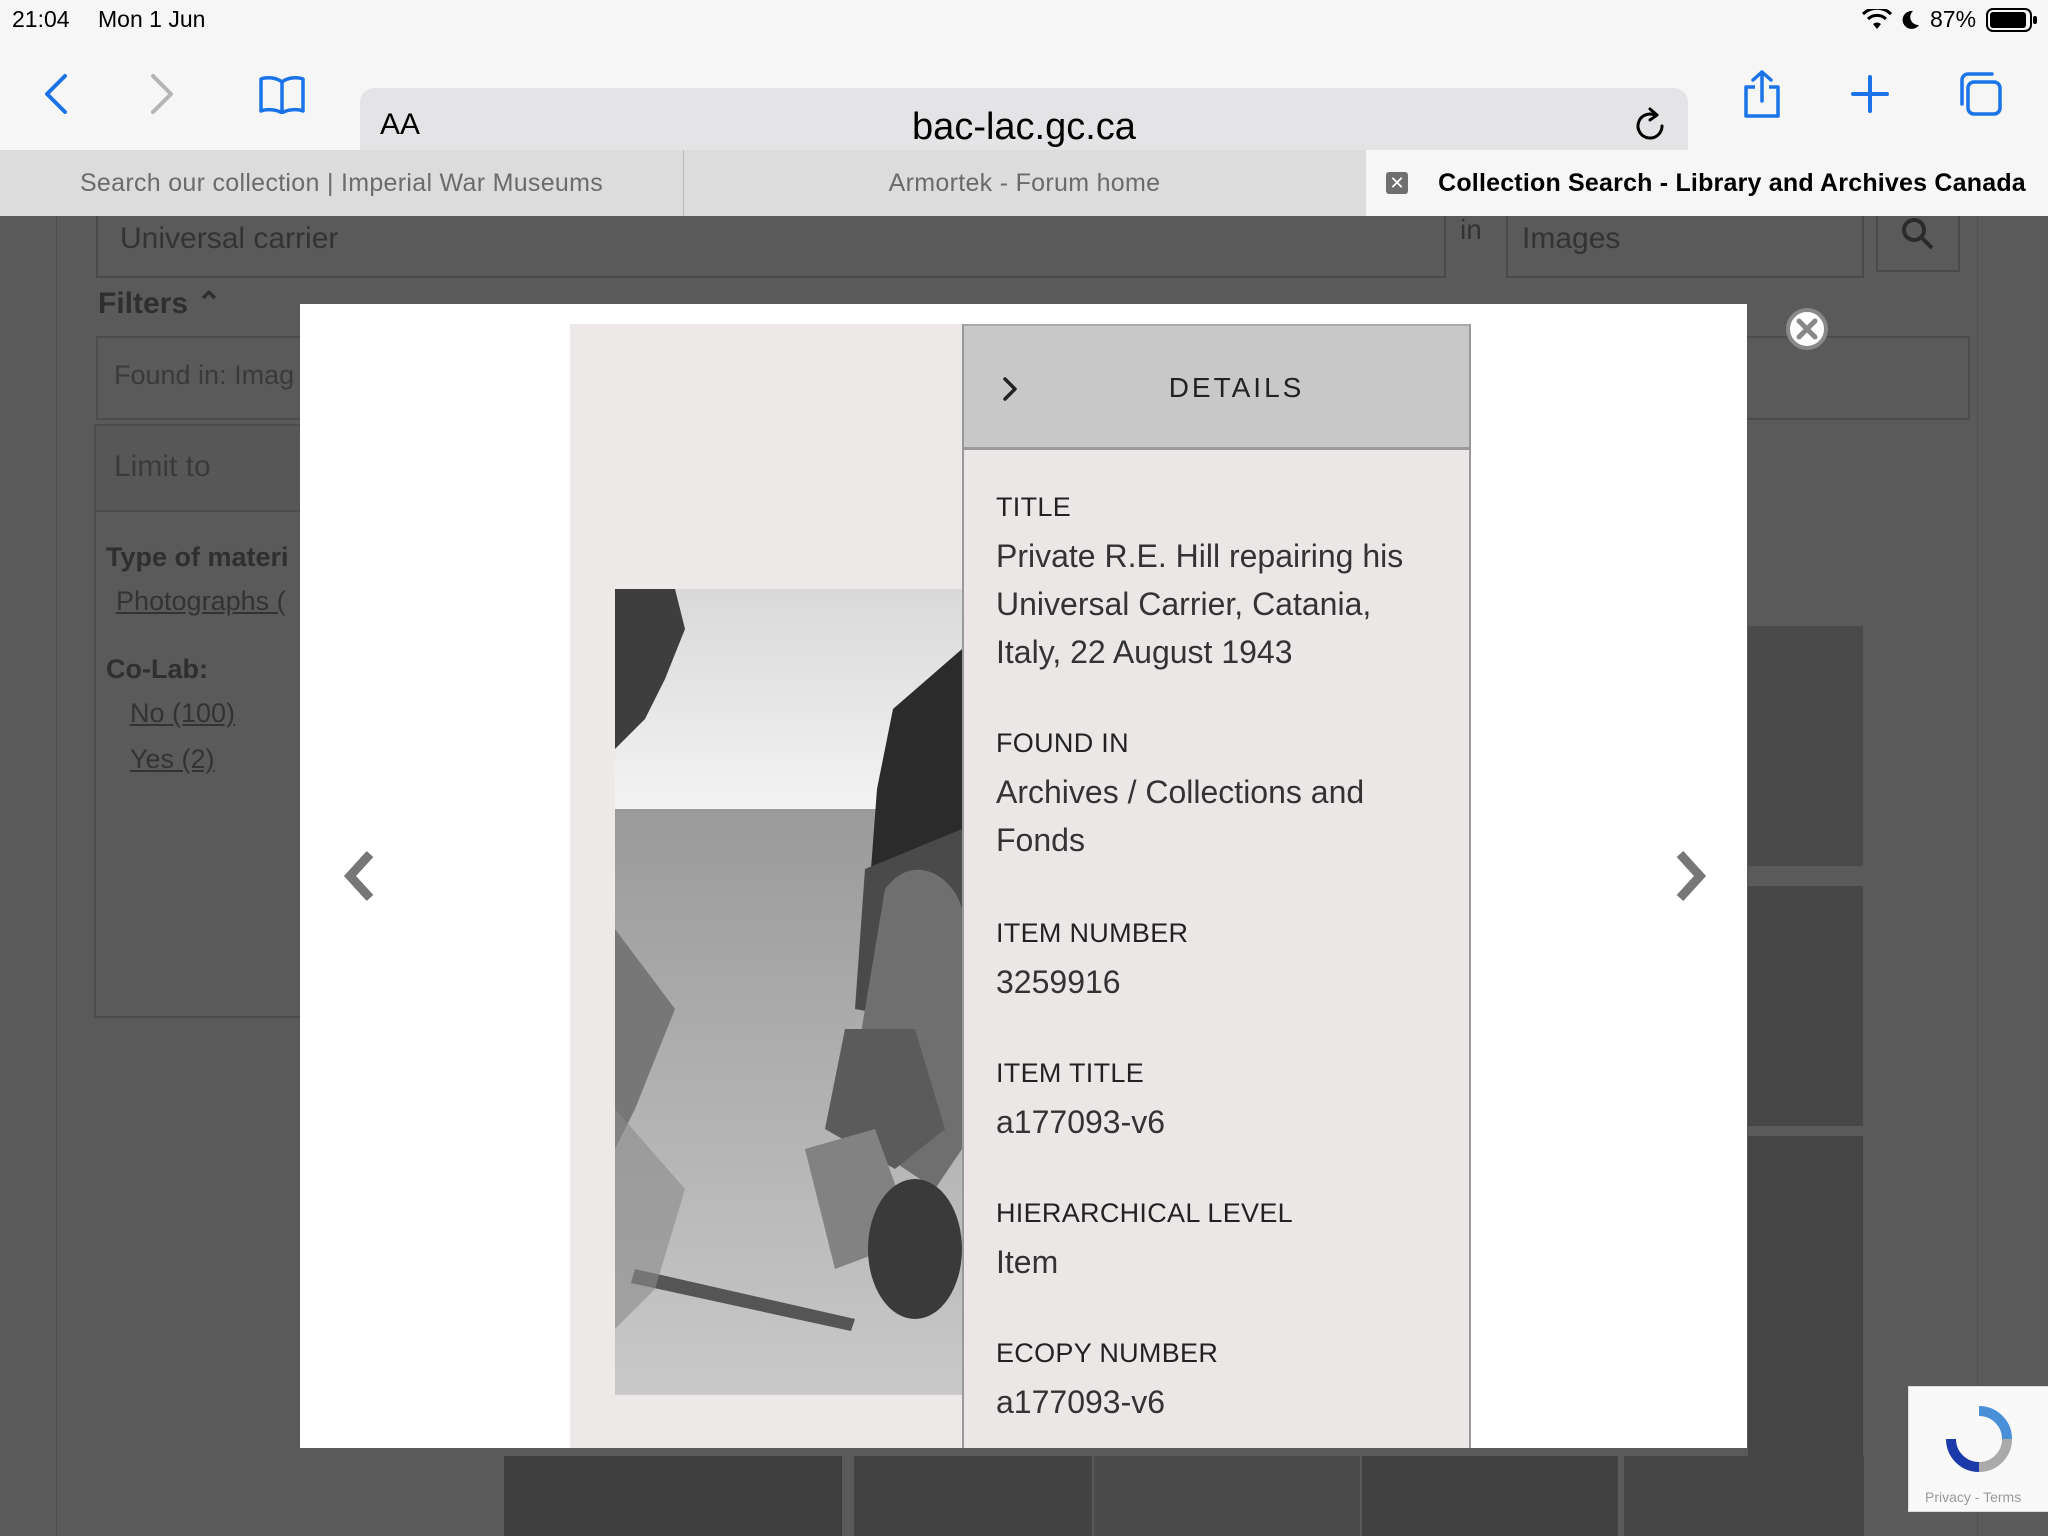 The image size is (2048, 1536). Describe the element at coordinates (1650, 126) in the screenshot. I see `reload-icon` at that location.